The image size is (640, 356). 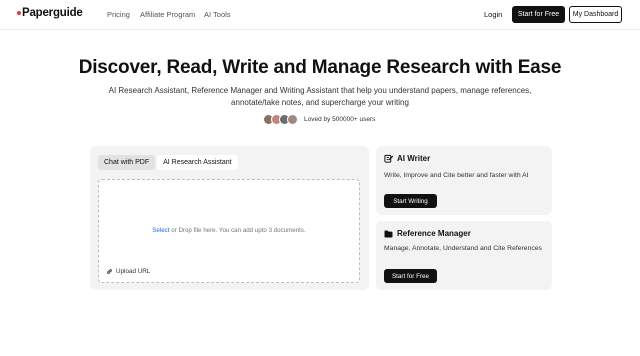 I want to click on folder-icon, so click(x=388, y=233).